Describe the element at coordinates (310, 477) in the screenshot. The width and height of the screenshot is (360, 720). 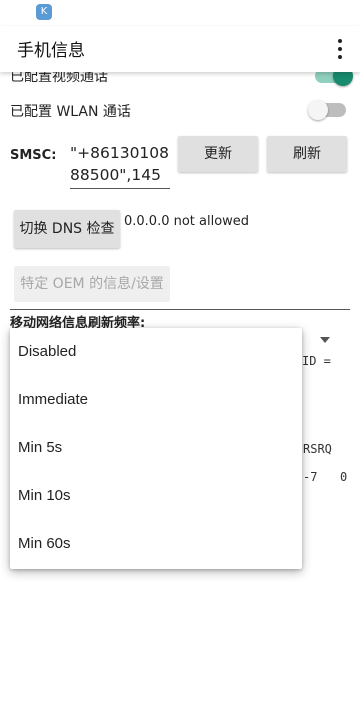
I see `background-value-a: -7` at that location.